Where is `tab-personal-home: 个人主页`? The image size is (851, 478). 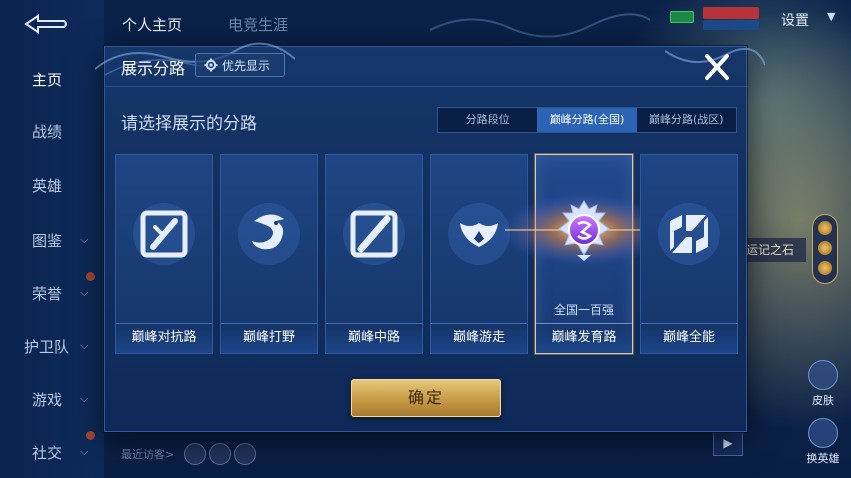
tab-personal-home: 个人主页 is located at coordinates (152, 24).